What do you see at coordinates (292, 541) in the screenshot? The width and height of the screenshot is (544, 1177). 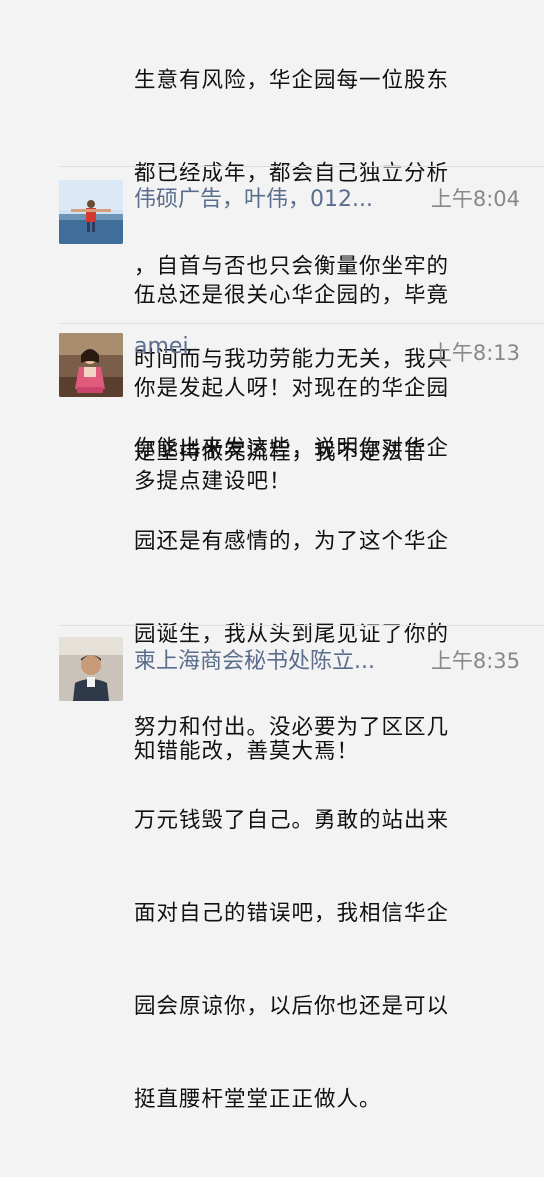 I see `message-line: 园还是有感情的，为了这个华企` at bounding box center [292, 541].